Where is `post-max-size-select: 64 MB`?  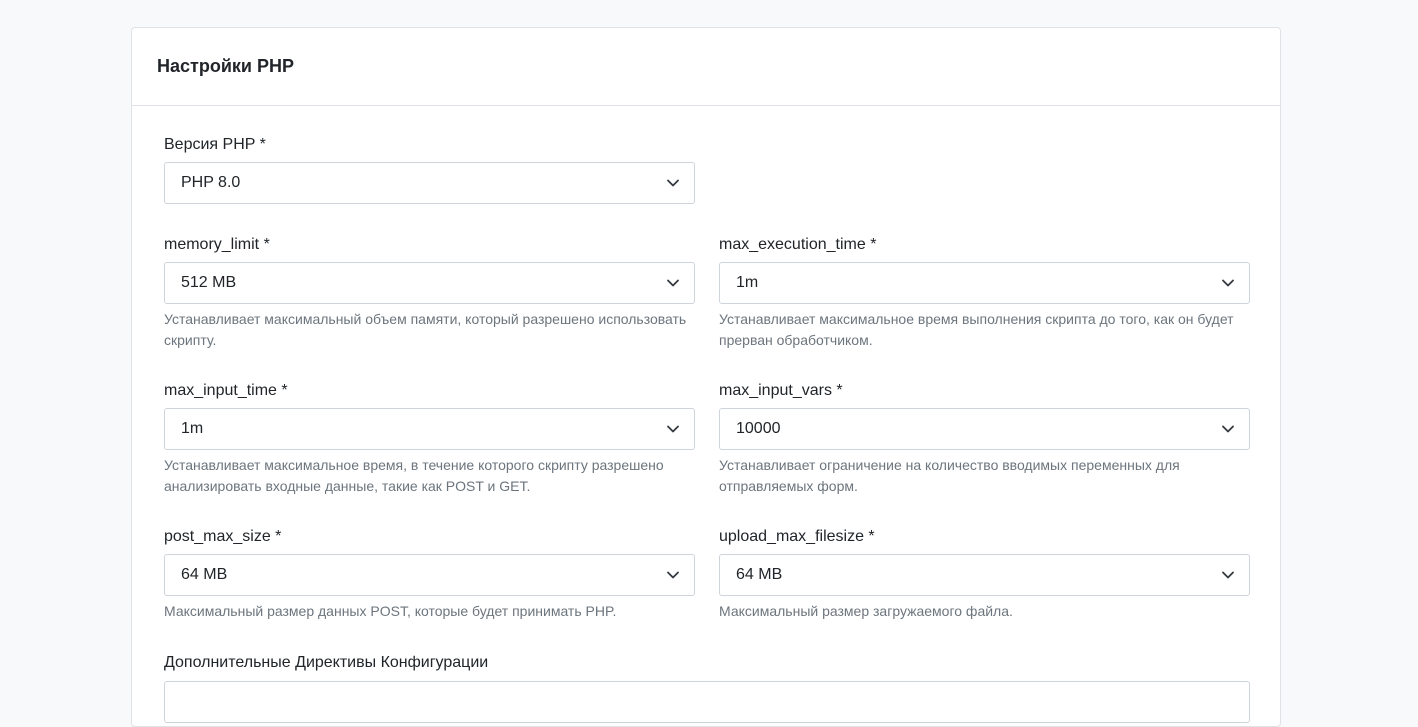
post-max-size-select: 64 MB is located at coordinates (429, 575).